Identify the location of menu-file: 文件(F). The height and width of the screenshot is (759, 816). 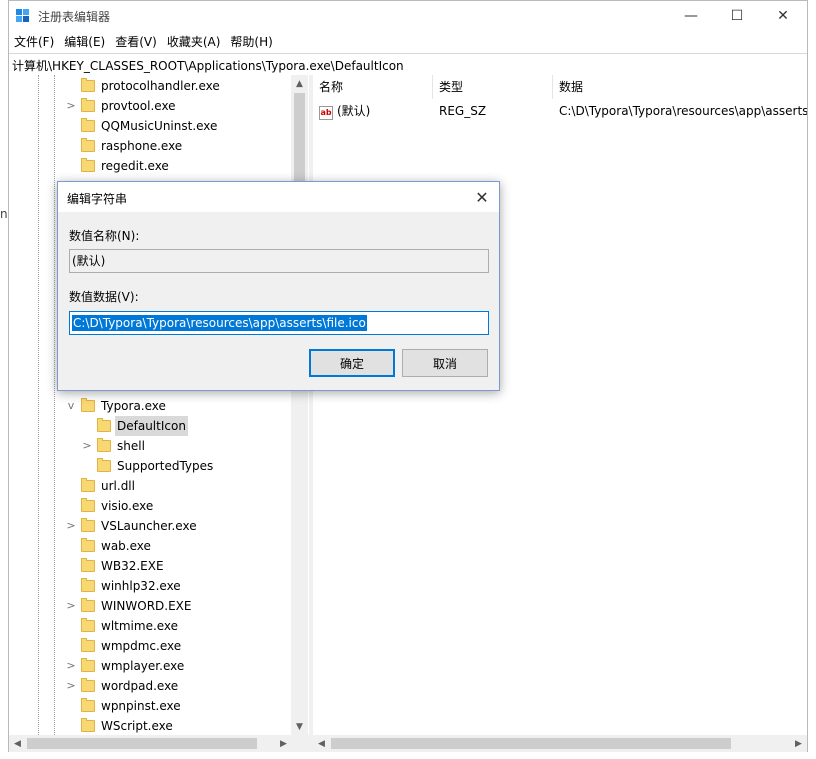
(34, 42).